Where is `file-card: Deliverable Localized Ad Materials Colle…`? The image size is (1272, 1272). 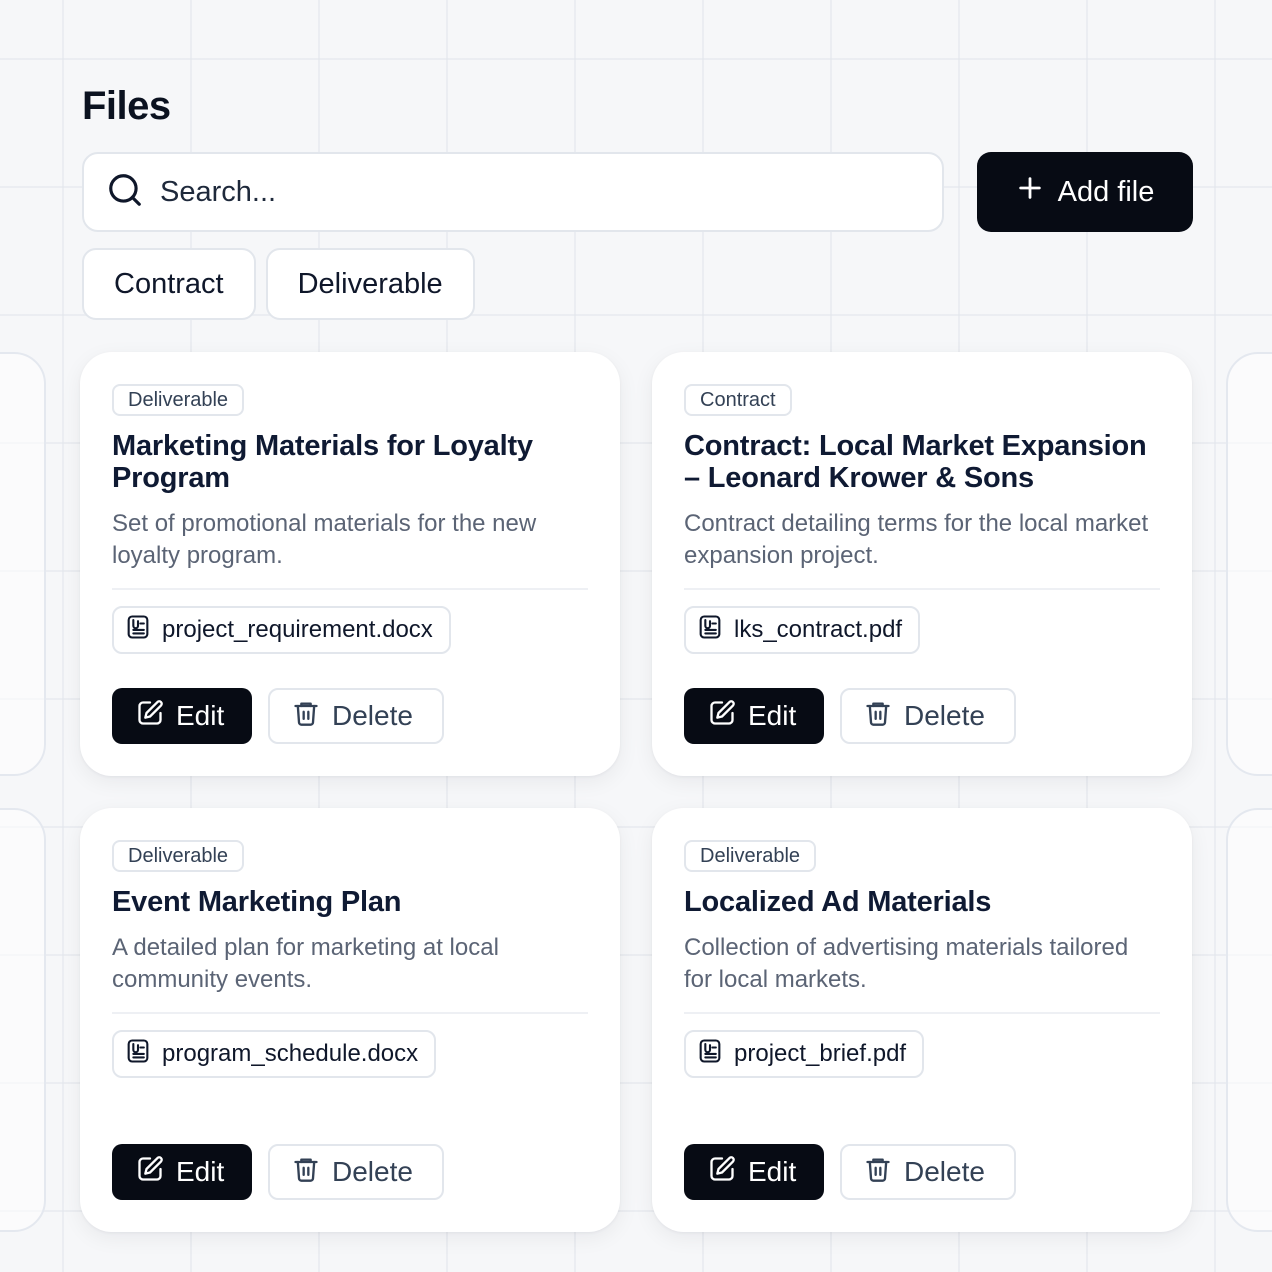 file-card: Deliverable Localized Ad Materials Colle… is located at coordinates (922, 1020).